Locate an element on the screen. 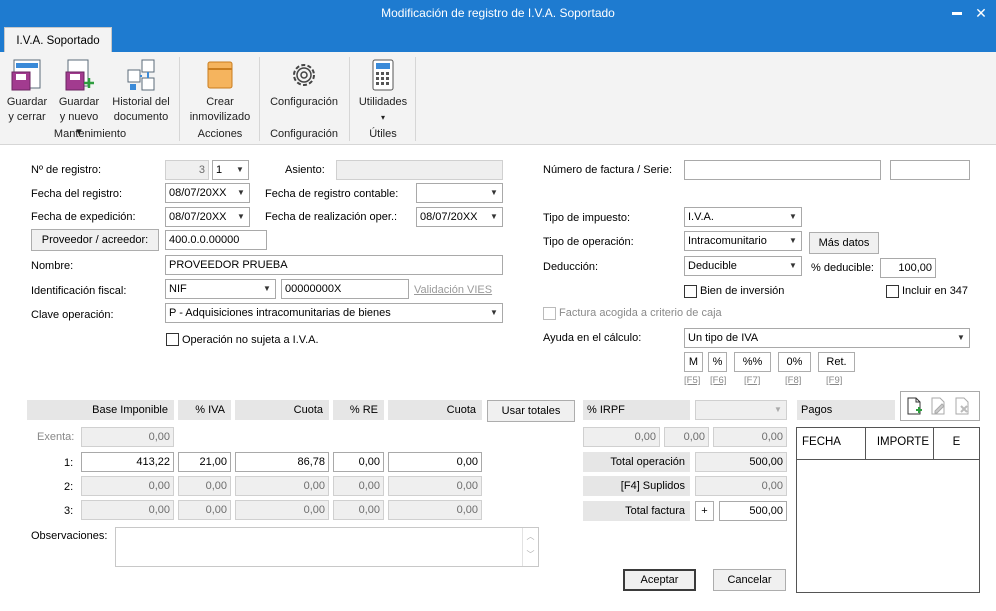 The image size is (996, 611). bien-inversion-checkbox is located at coordinates (690, 291).